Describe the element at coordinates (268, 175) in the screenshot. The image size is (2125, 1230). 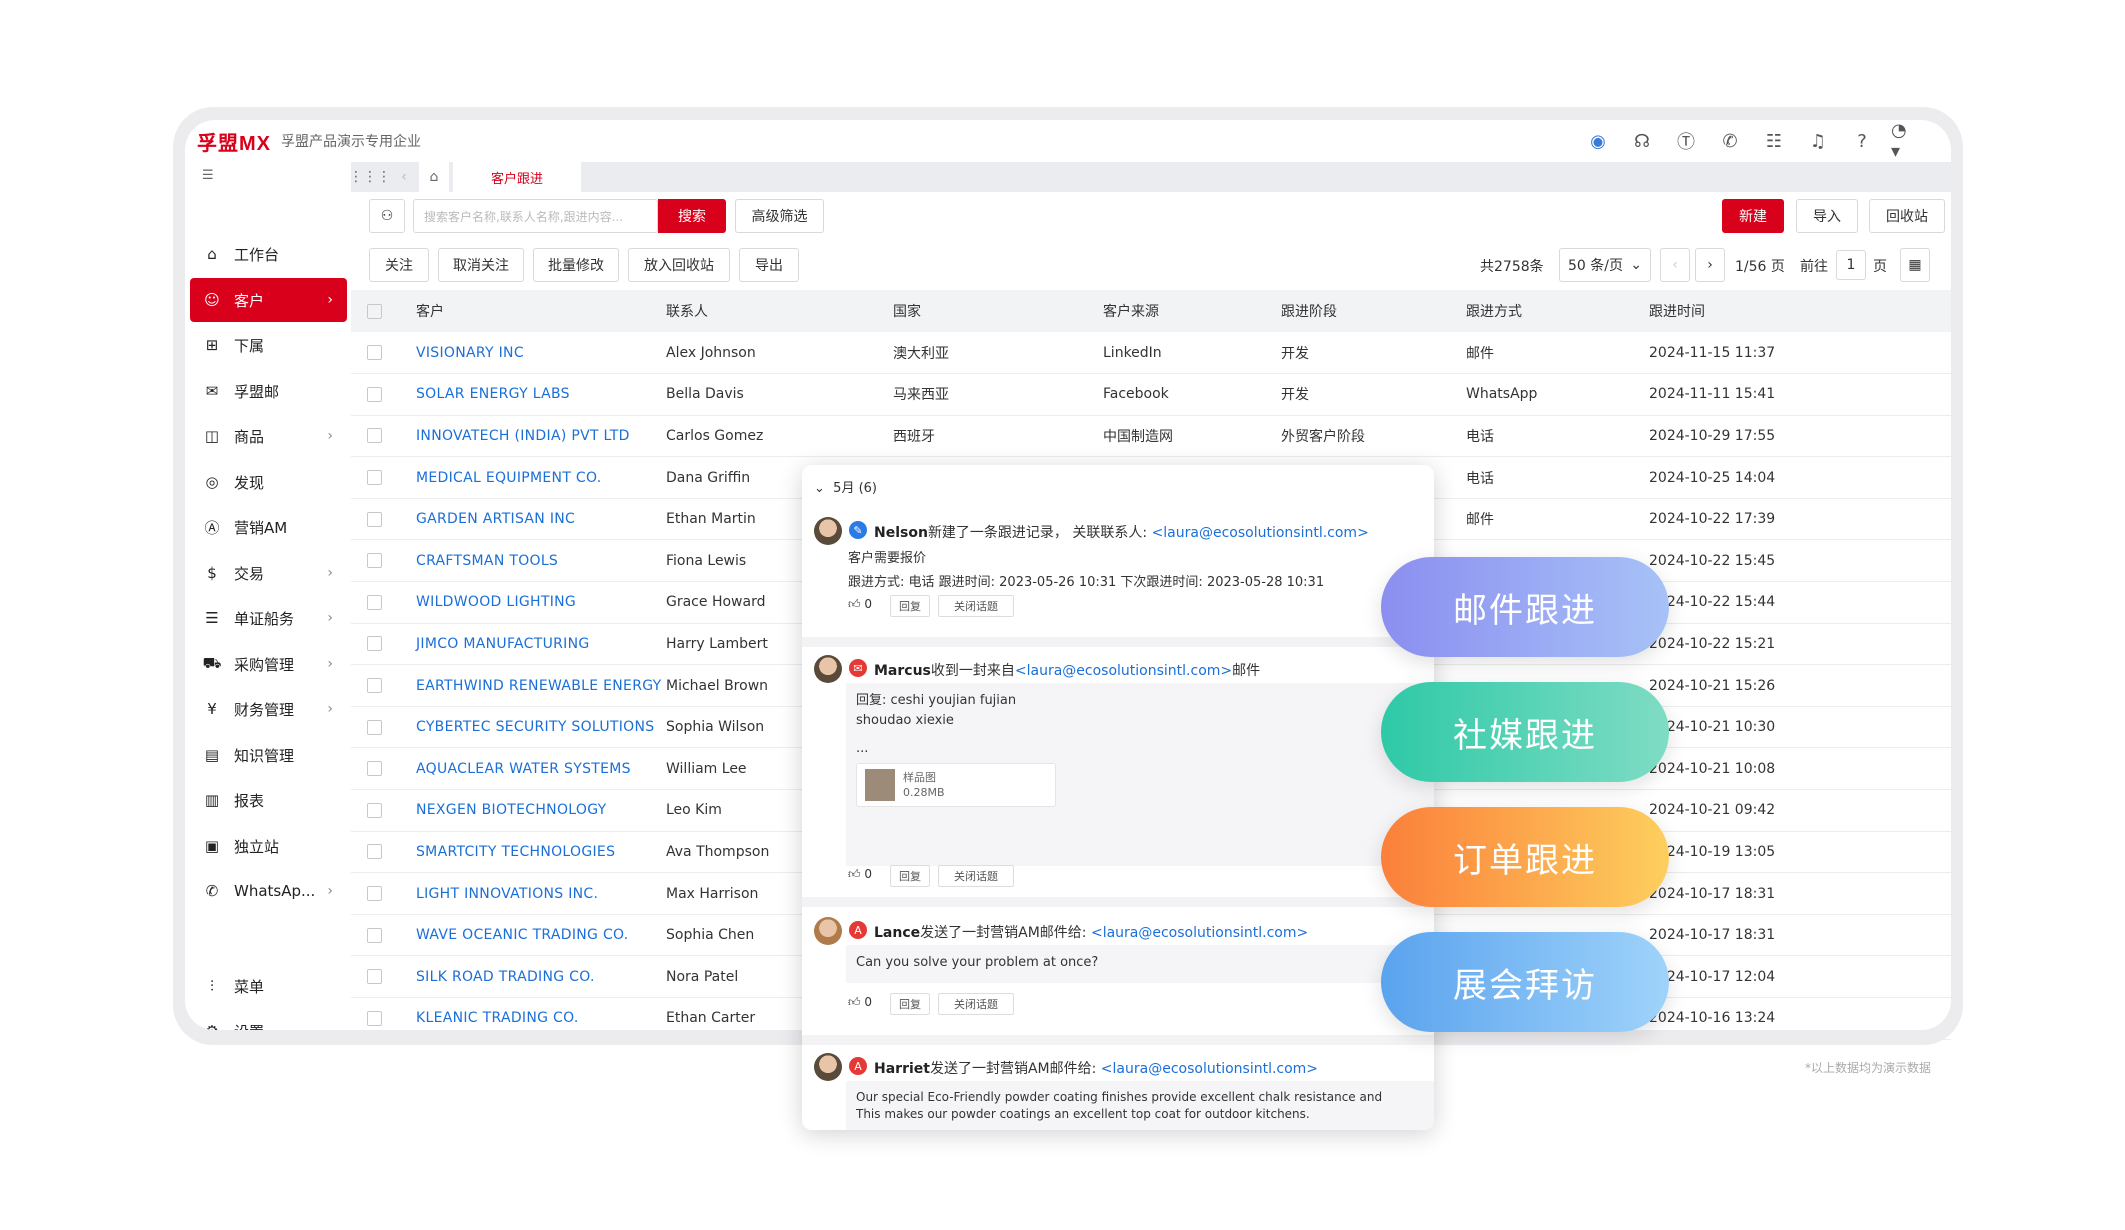
I see `collapse-menu-icon: ☰` at that location.